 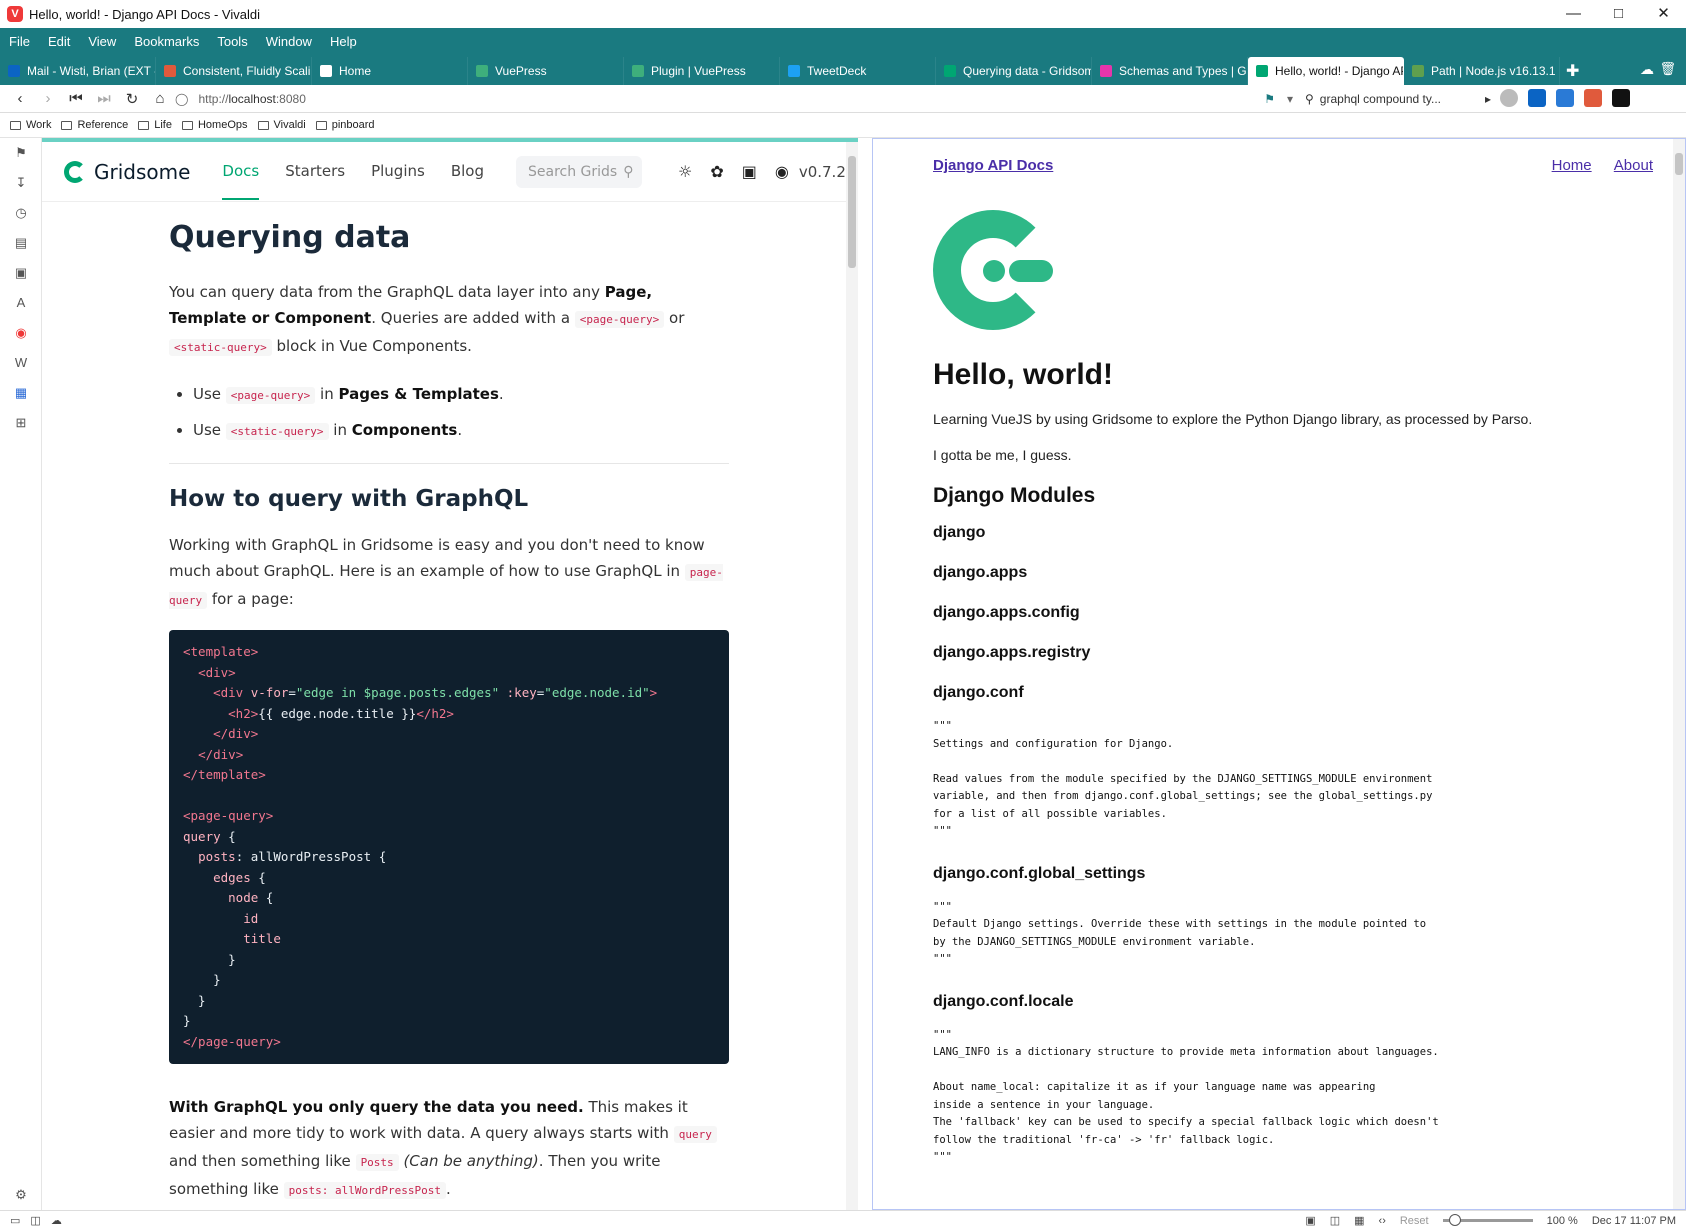 I want to click on module-heading: django.conf.global_settings, so click(x=1039, y=873).